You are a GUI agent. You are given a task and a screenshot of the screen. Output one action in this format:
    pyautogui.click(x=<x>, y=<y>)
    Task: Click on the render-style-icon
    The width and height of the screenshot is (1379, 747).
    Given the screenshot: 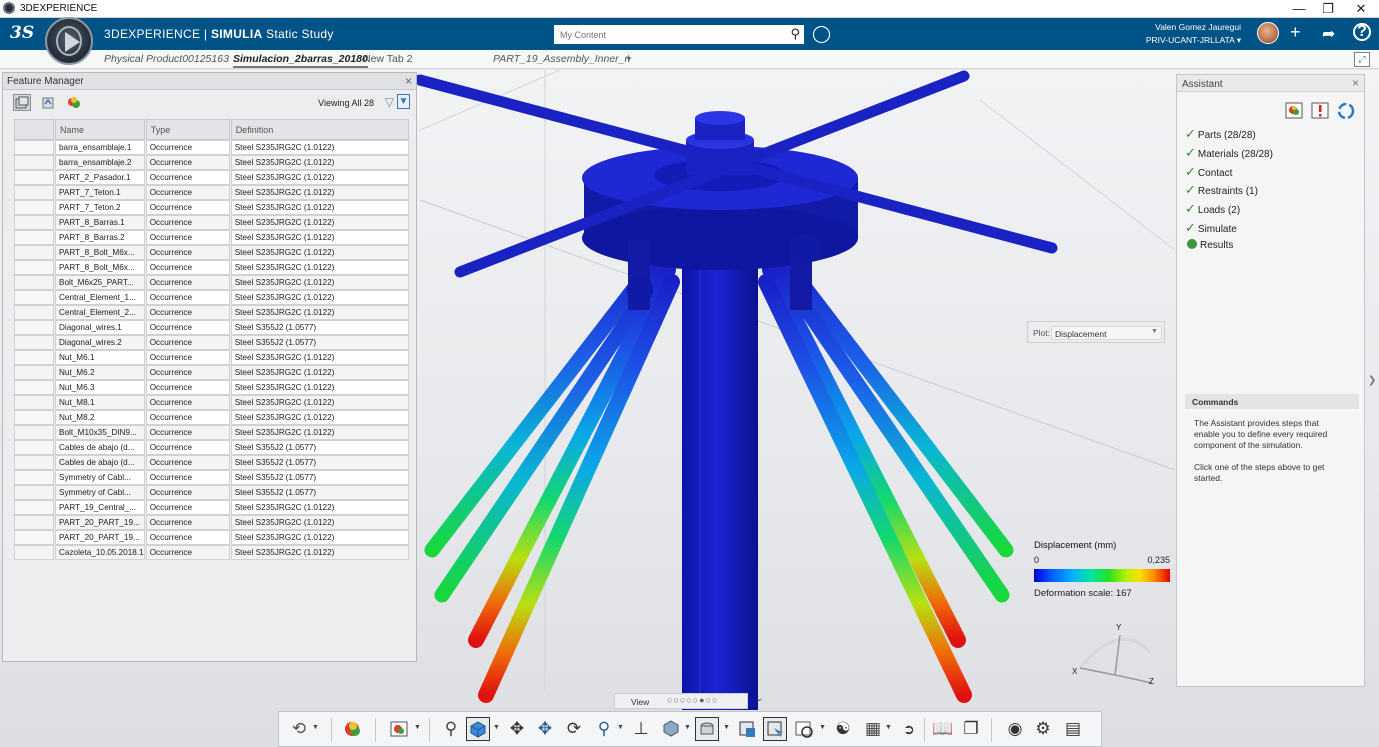 What is the action you would take?
    pyautogui.click(x=671, y=729)
    